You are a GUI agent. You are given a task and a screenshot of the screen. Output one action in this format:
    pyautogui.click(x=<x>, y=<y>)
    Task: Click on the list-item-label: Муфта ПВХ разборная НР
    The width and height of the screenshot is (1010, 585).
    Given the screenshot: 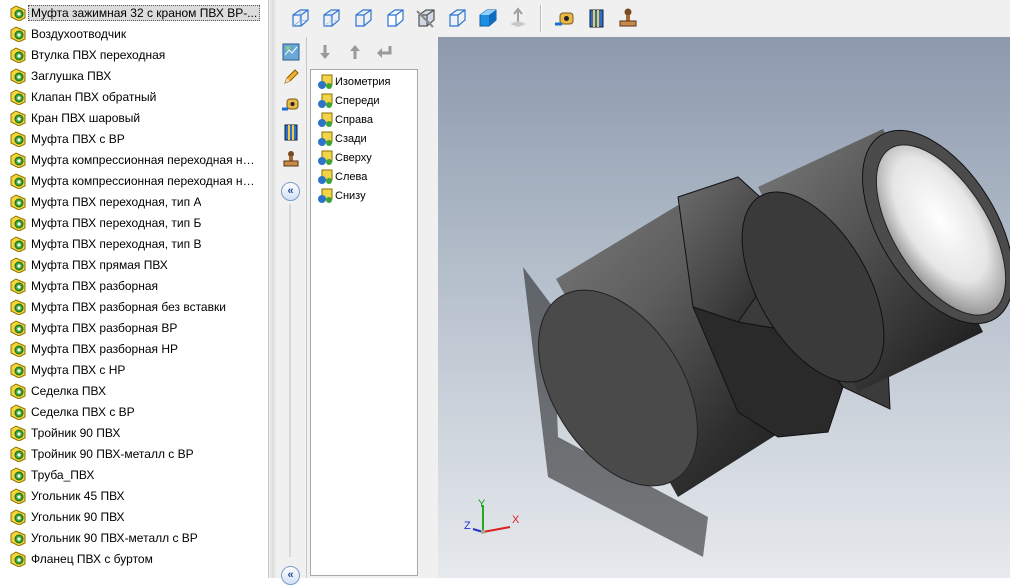 What is the action you would take?
    pyautogui.click(x=105, y=348)
    